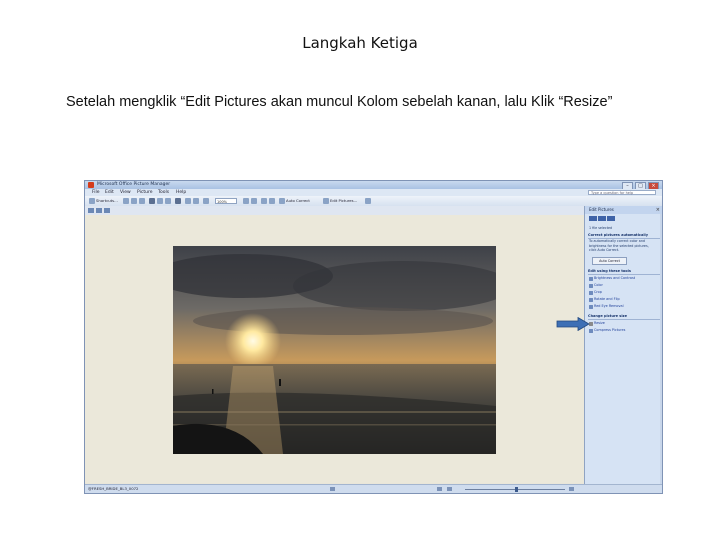 This screenshot has width=720, height=540. What do you see at coordinates (593, 218) in the screenshot?
I see `back-arrow-icon` at bounding box center [593, 218].